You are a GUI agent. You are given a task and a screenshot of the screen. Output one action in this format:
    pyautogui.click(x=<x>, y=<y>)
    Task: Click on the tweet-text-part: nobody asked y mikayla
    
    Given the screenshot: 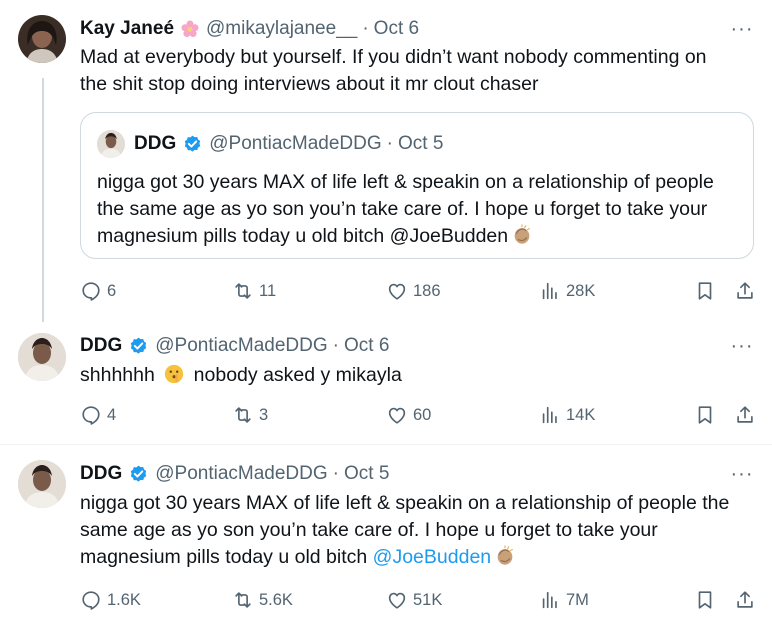 What is the action you would take?
    pyautogui.click(x=297, y=375)
    